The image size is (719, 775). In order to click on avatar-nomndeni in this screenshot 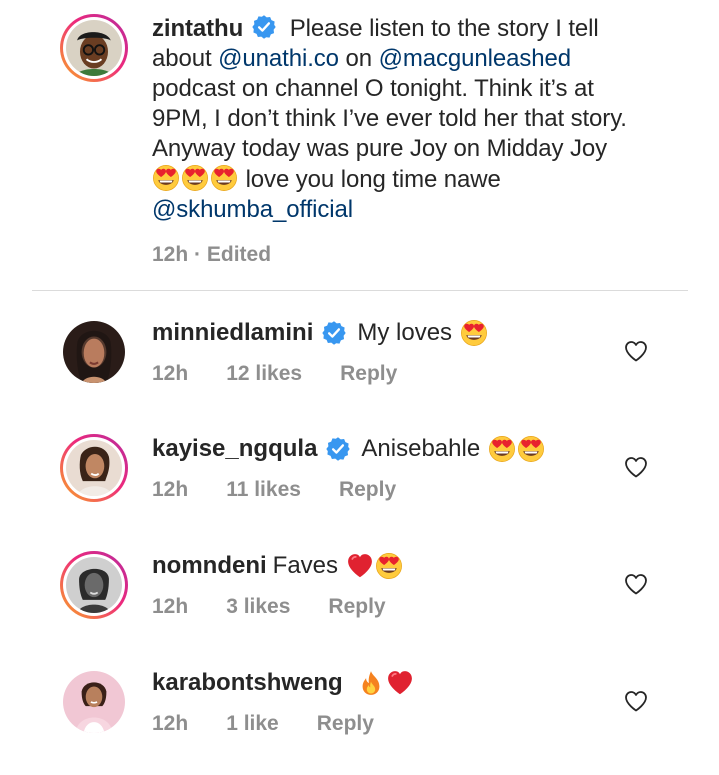, I will do `click(94, 585)`.